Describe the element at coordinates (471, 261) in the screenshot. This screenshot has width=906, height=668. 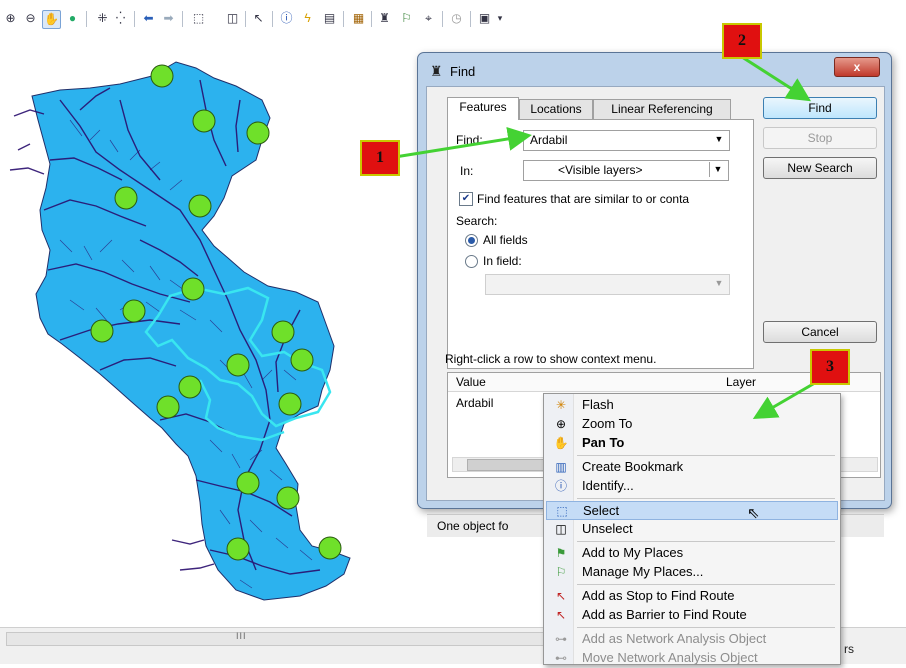
I see `in-field-radio` at that location.